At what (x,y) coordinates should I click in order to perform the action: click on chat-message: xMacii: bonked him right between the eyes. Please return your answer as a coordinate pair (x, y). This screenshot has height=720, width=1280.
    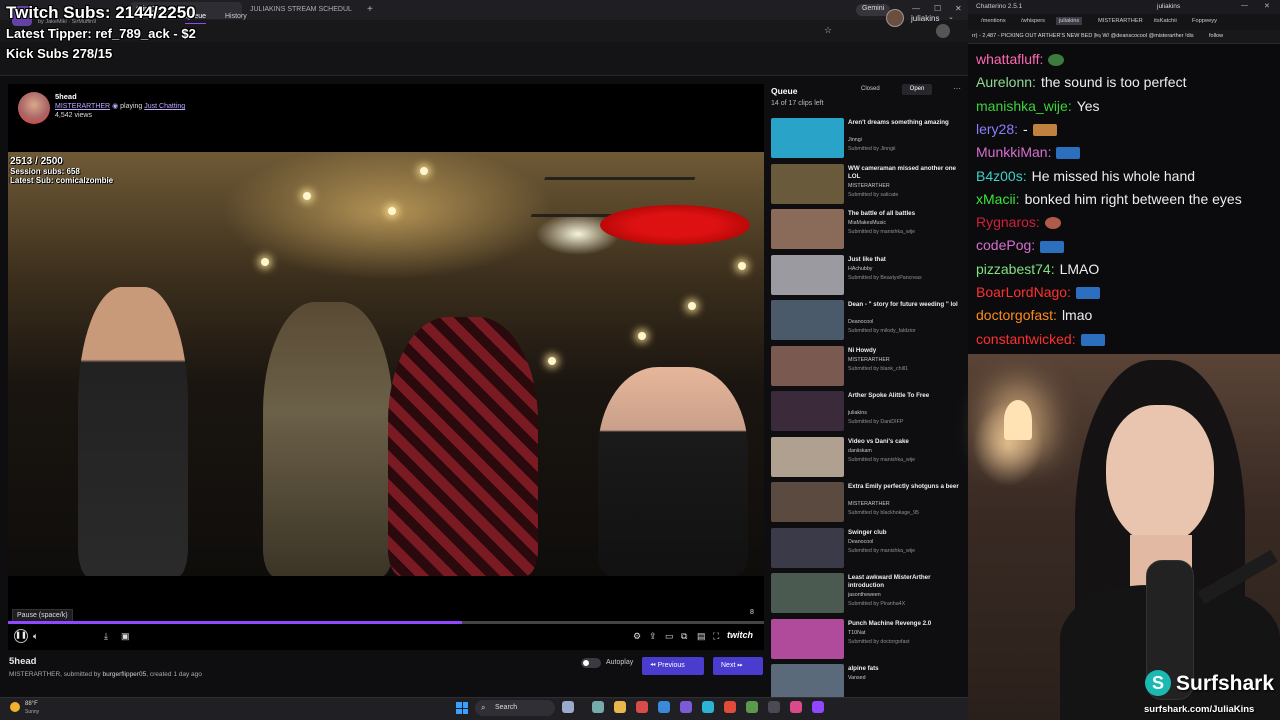
    Looking at the image, I should click on (1109, 199).